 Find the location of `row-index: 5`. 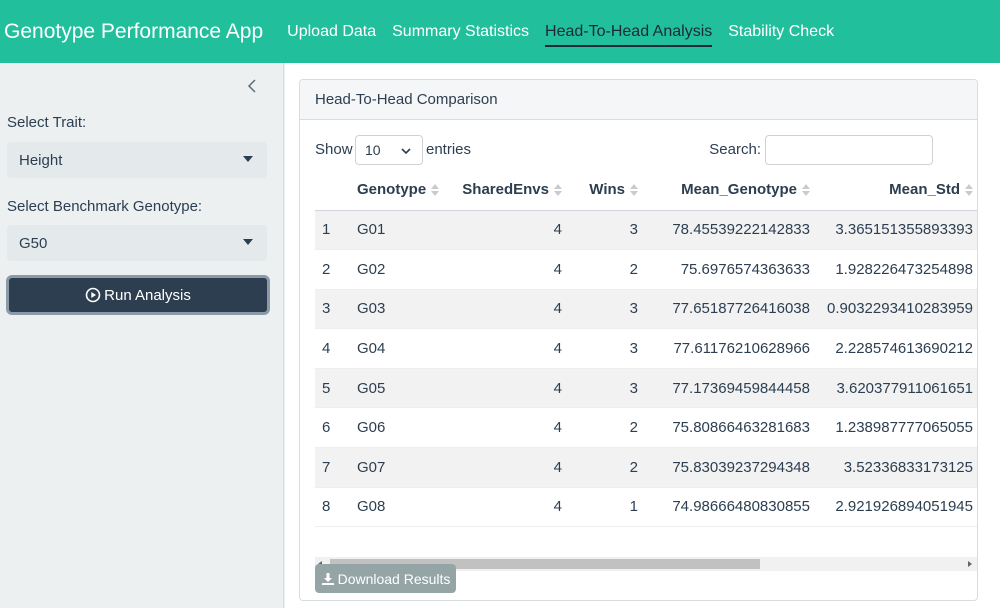

row-index: 5 is located at coordinates (334, 388).